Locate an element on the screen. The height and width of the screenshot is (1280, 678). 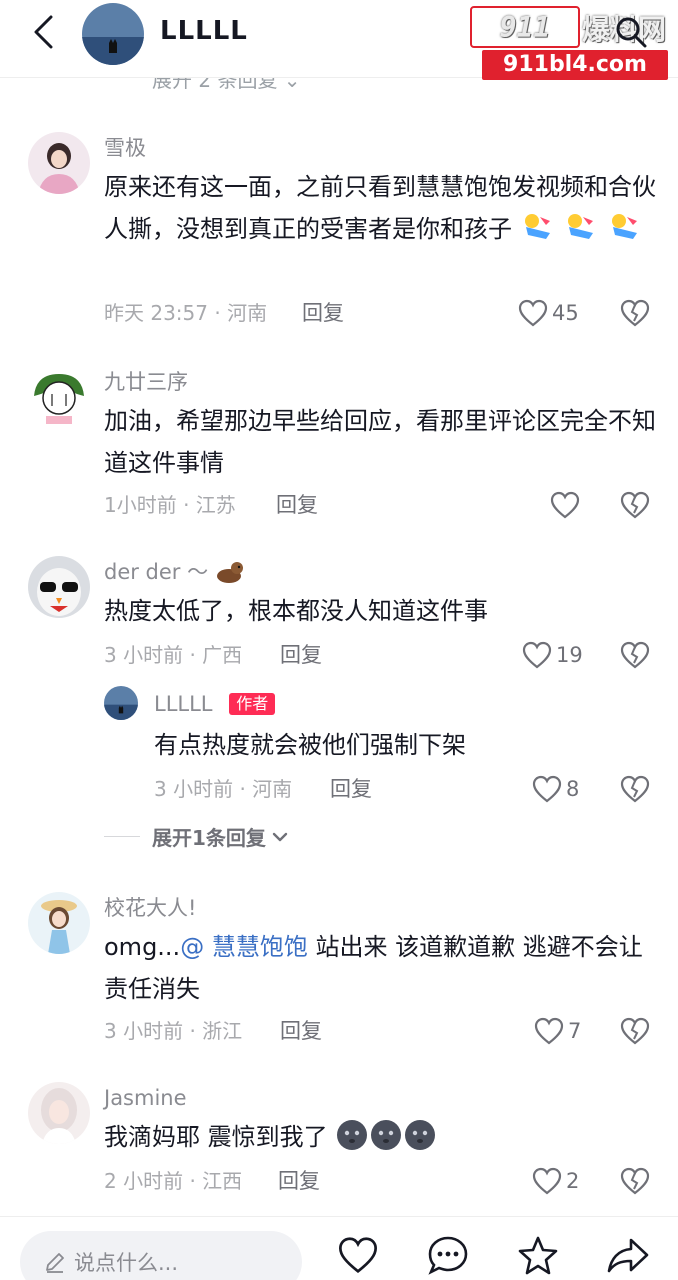
comment-text: 加油，希望那边早些给回应，看那里评论区完全不知道这件事情 is located at coordinates (380, 442).